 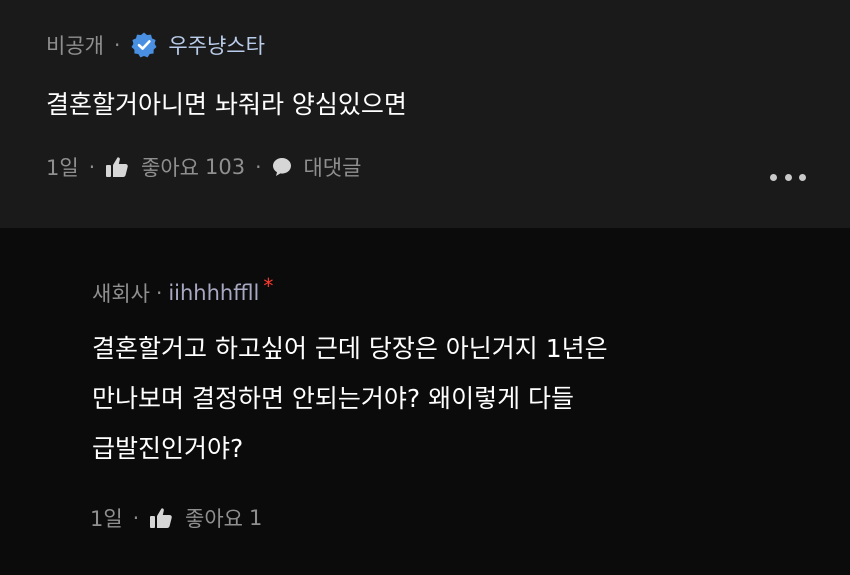 I want to click on reply-button: 대댓글, so click(x=316, y=167).